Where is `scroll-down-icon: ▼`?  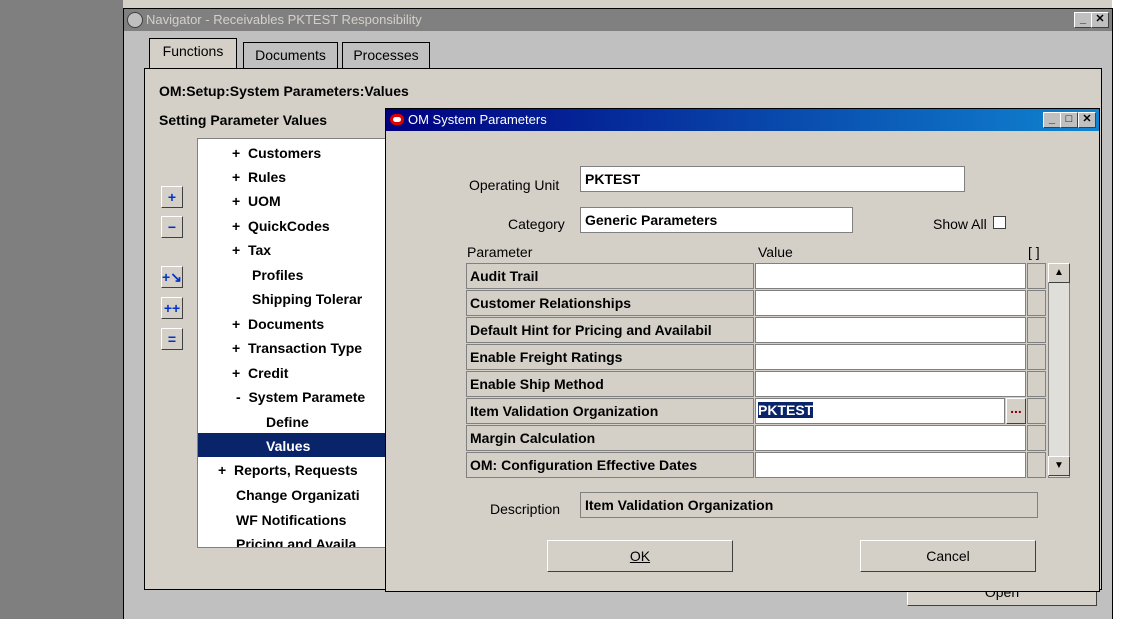
scroll-down-icon: ▼ is located at coordinates (1059, 466).